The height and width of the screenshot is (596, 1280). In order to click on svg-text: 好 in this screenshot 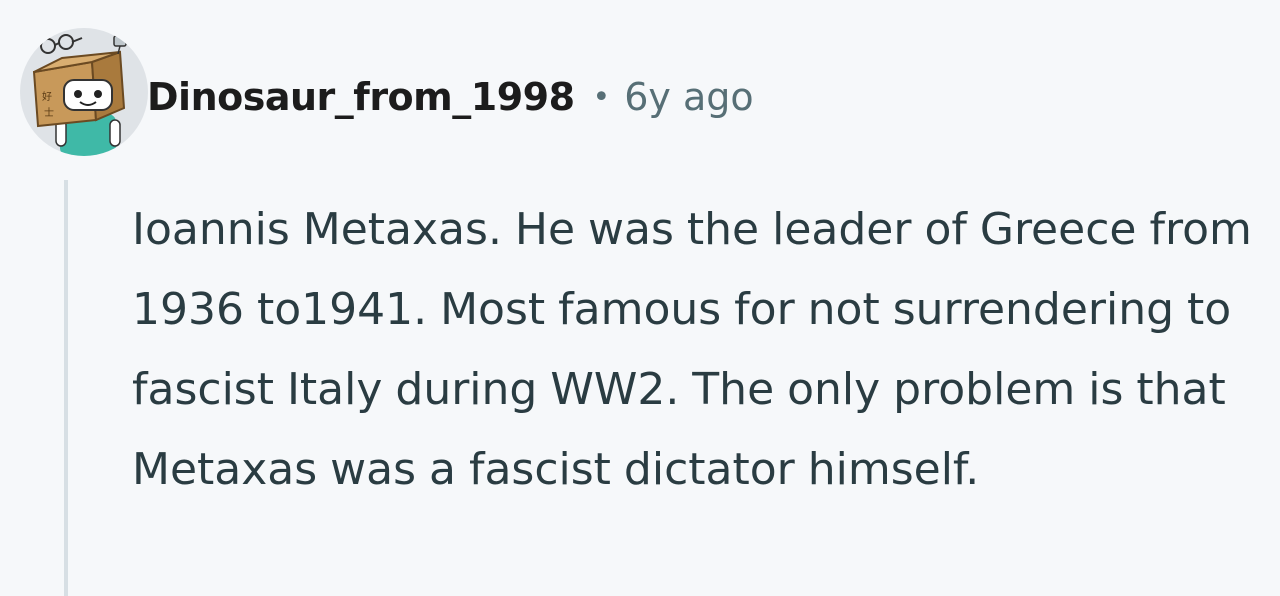, I will do `click(47, 97)`.